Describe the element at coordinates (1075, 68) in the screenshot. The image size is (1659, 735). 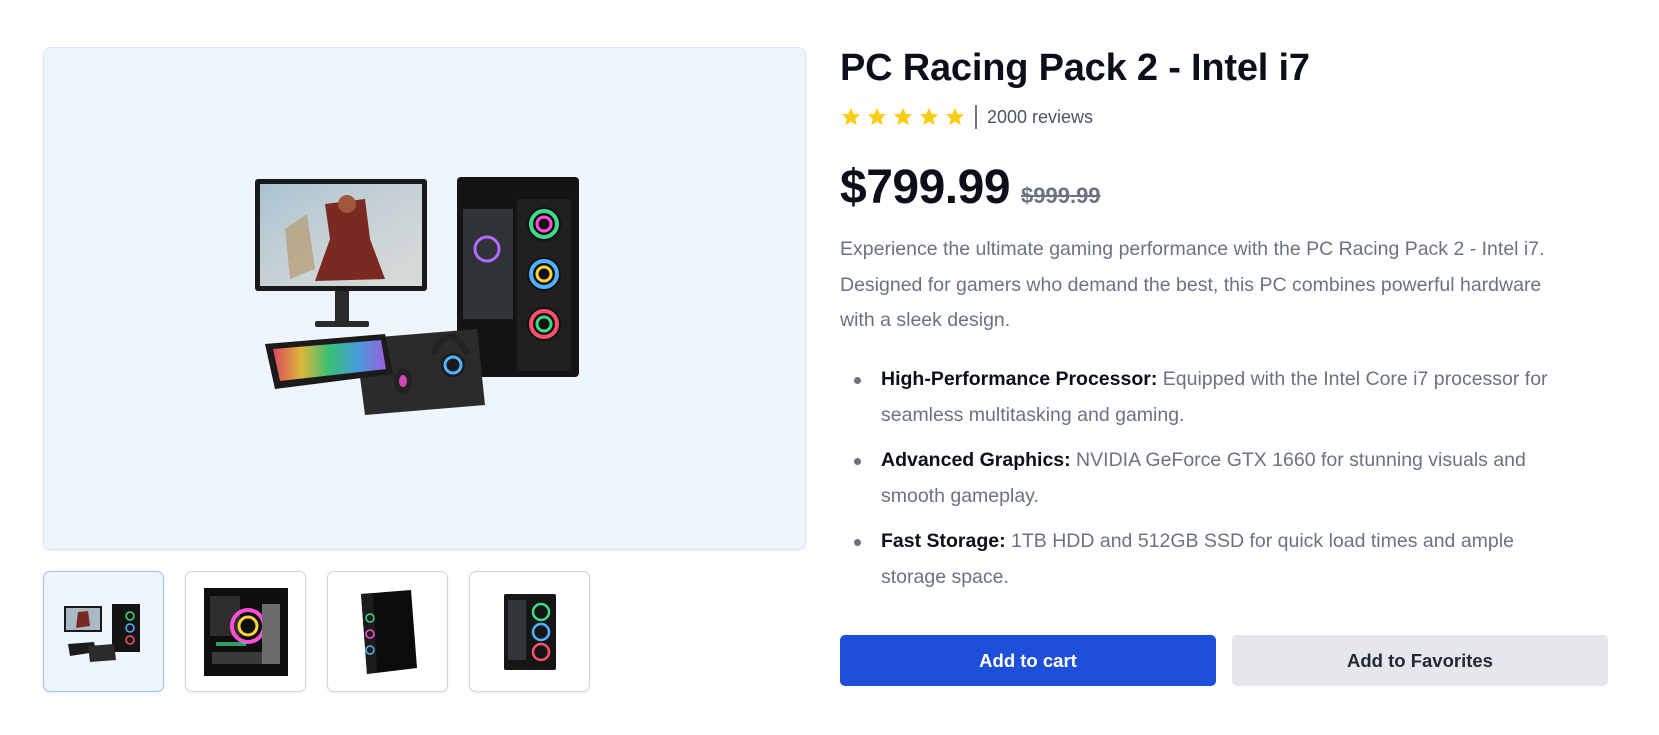
I see `product-title: PC Racing Pack 2 - Intel i7` at that location.